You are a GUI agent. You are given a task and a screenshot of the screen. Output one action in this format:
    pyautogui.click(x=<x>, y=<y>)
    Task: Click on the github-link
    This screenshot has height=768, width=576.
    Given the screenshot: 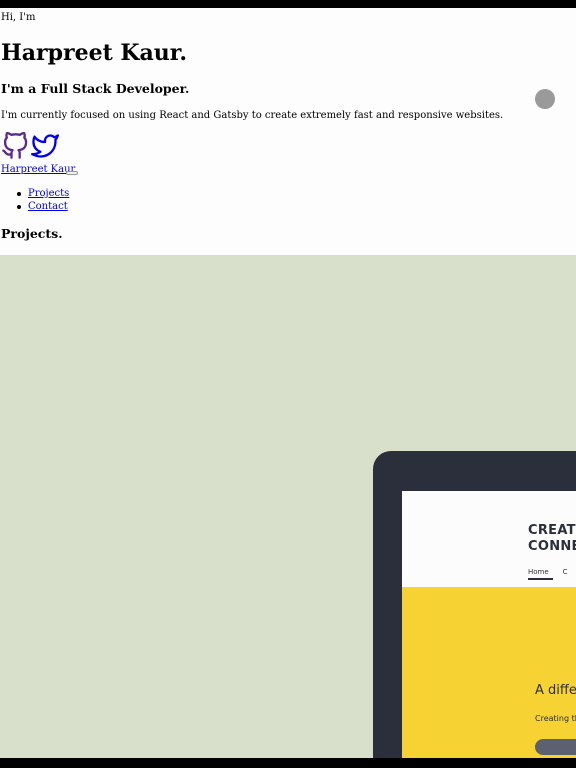 What is the action you would take?
    pyautogui.click(x=15, y=146)
    